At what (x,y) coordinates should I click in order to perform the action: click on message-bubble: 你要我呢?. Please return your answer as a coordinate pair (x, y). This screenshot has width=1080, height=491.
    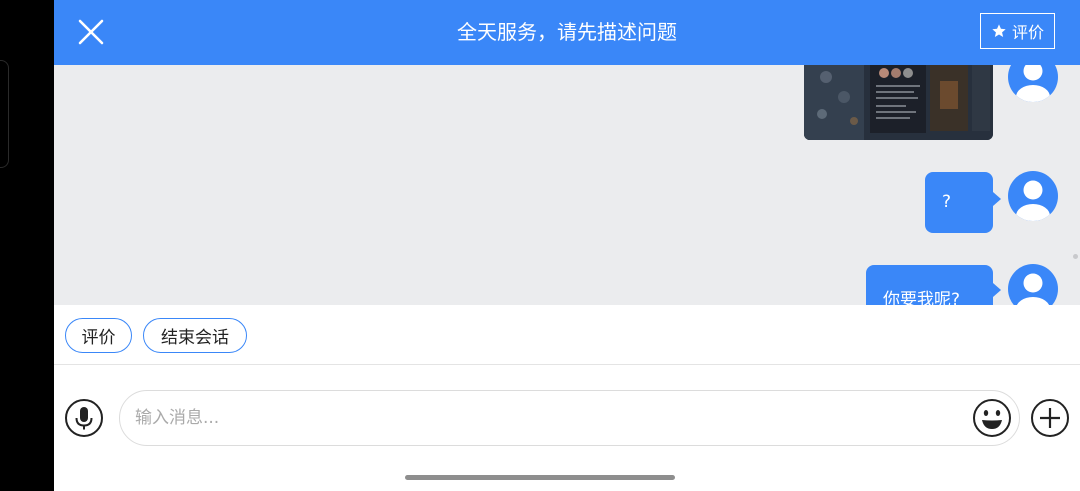
    Looking at the image, I should click on (929, 285).